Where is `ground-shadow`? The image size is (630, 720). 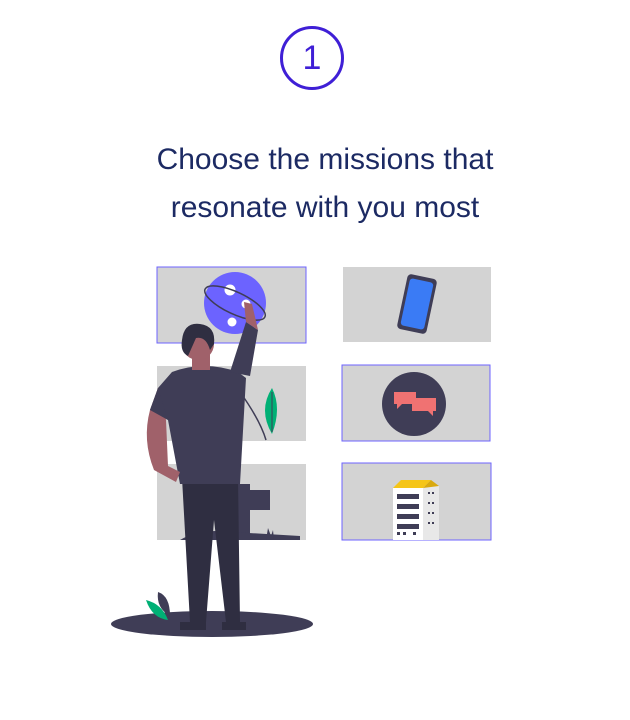 ground-shadow is located at coordinates (212, 624).